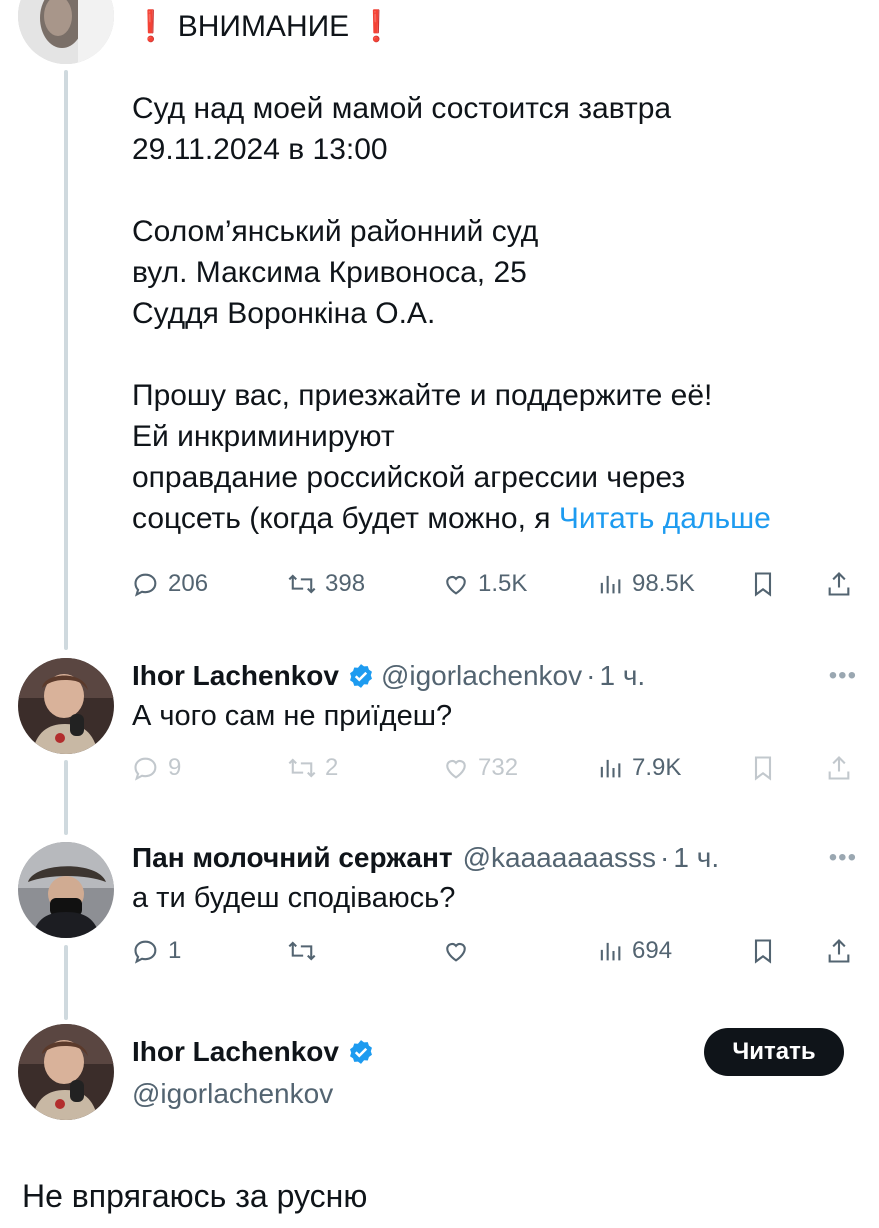 The image size is (879, 1228). Describe the element at coordinates (195, 1196) in the screenshot. I see `focused-tweet-text: Не впрягаюсь за русню` at that location.